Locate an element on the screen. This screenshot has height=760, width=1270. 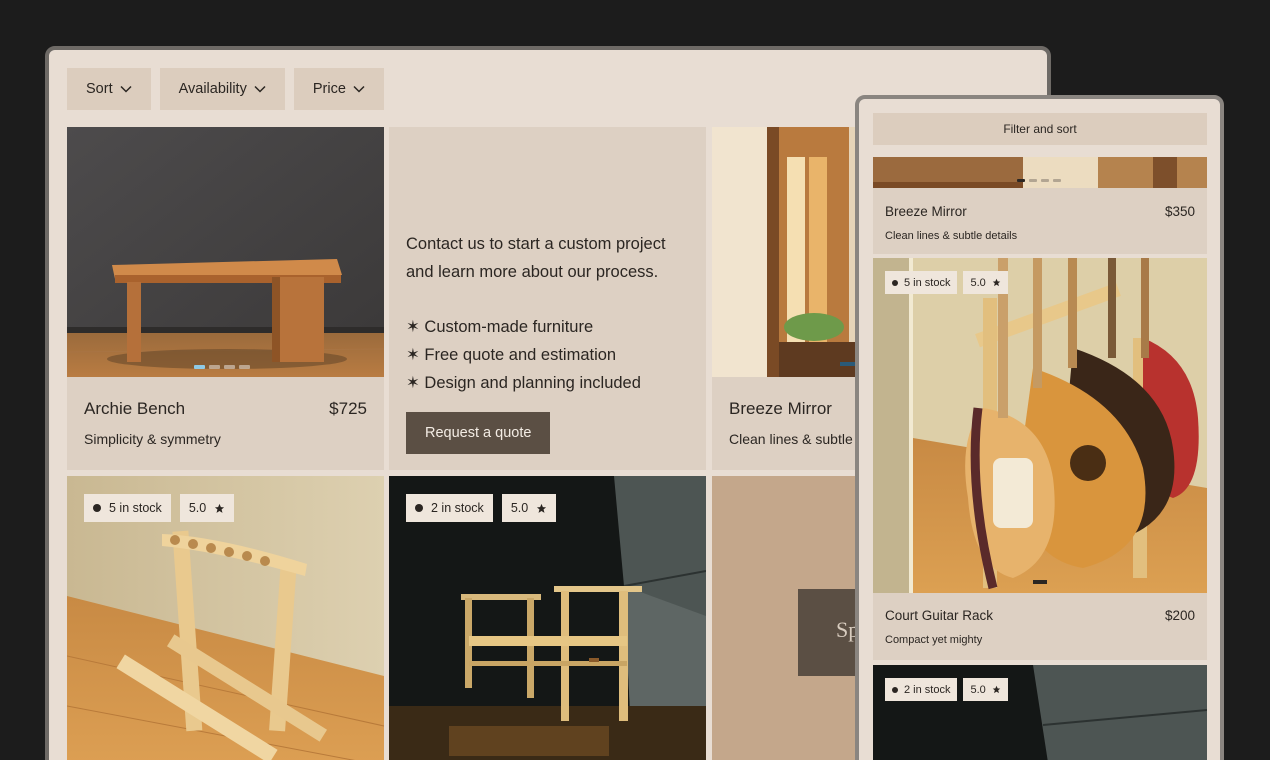
product-tagline: Compact yet mighty is located at coordinates (934, 640).